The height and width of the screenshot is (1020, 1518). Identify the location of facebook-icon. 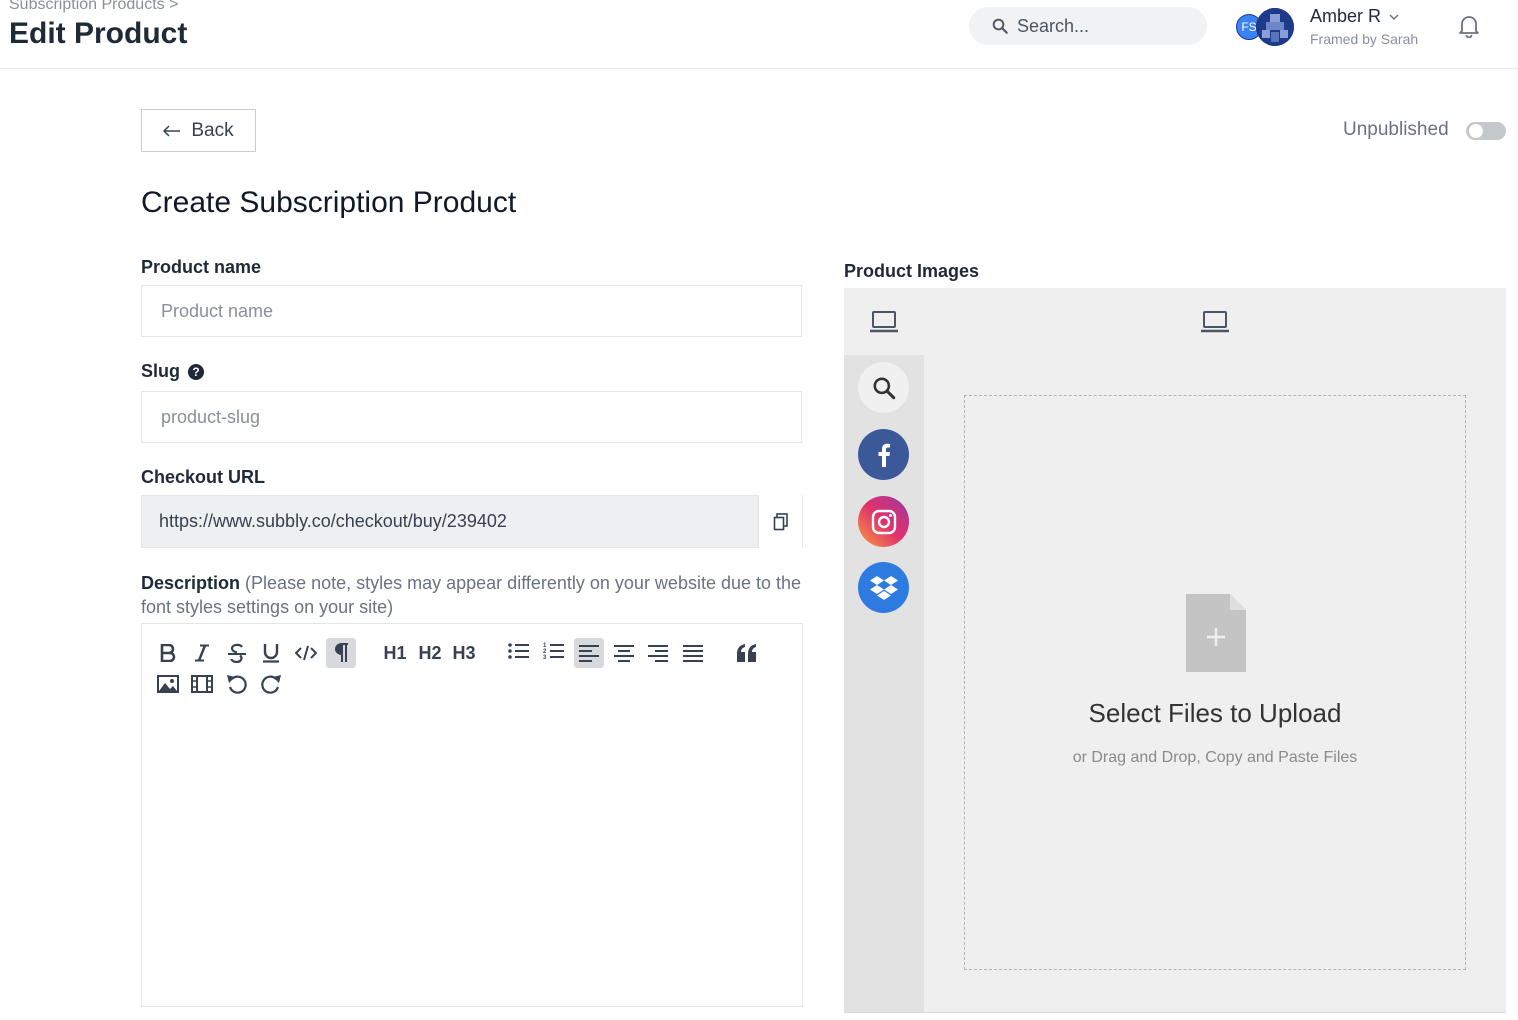
(884, 455).